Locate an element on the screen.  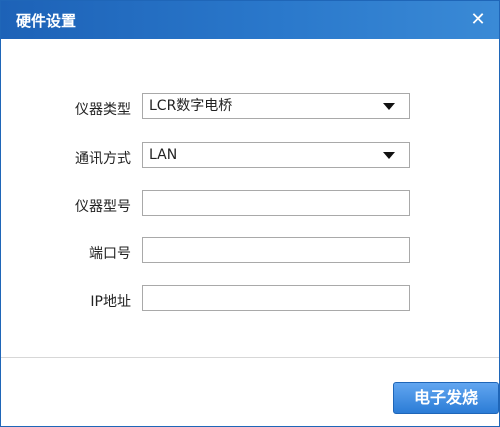
instrument-model-input is located at coordinates (276, 203).